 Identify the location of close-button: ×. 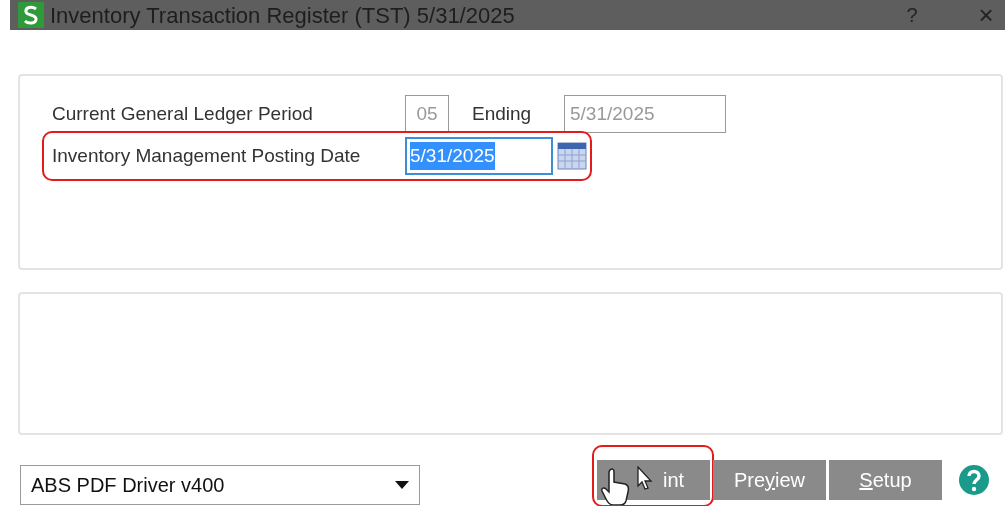
(986, 17).